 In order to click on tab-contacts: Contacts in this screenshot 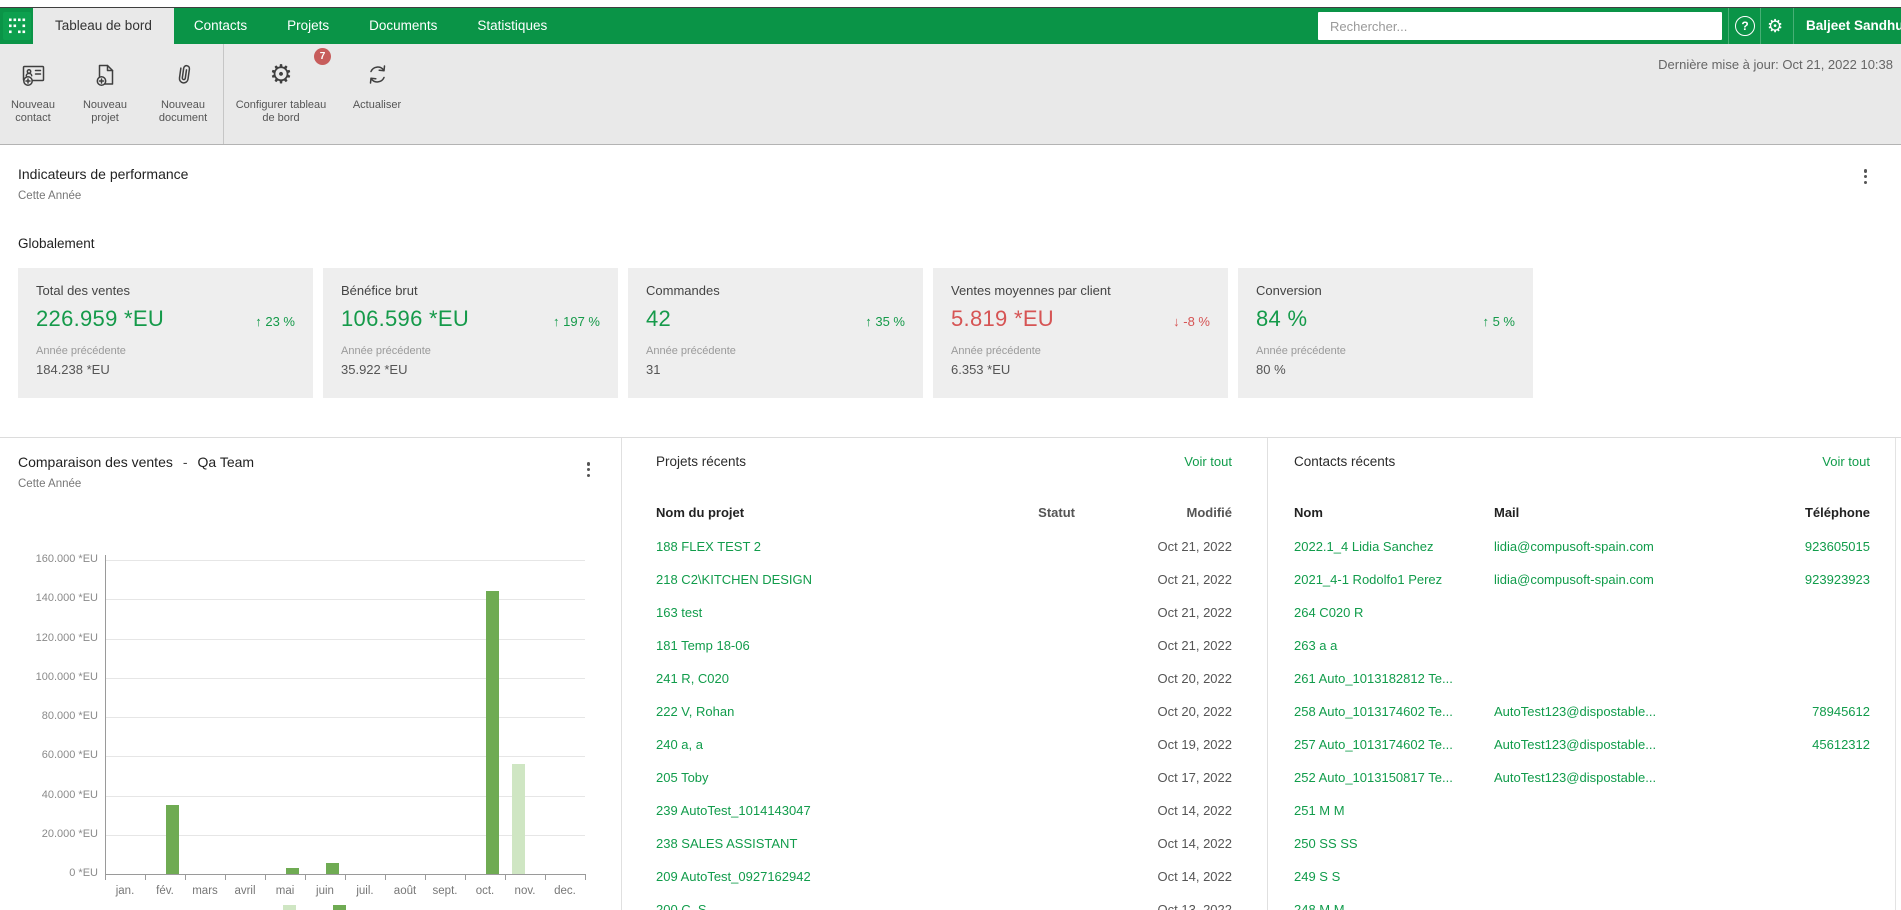, I will do `click(220, 26)`.